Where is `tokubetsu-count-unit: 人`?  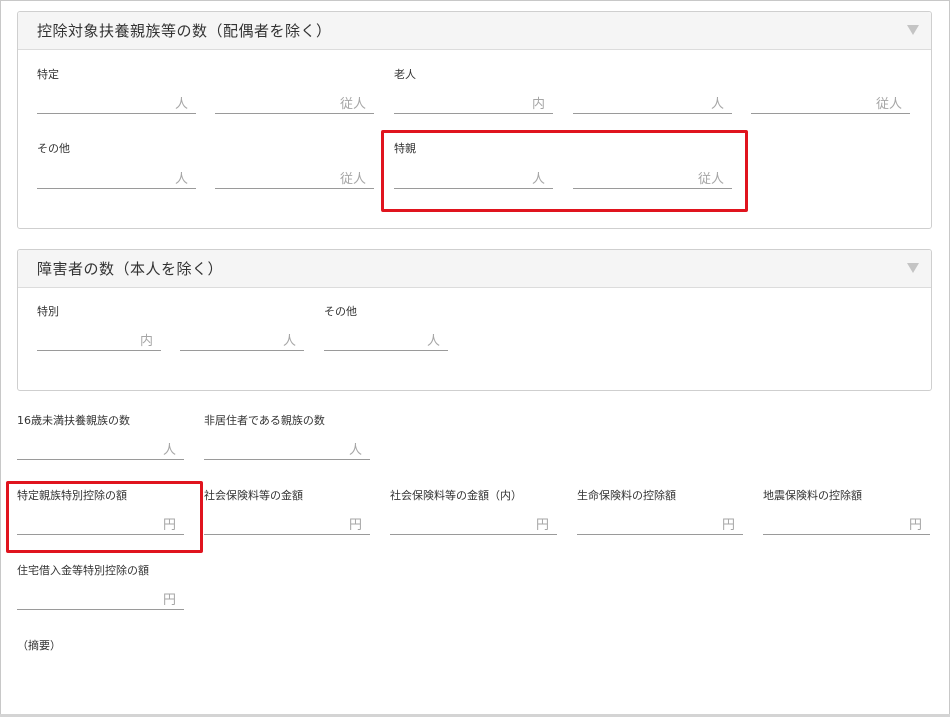
tokubetsu-count-unit: 人 is located at coordinates (289, 341).